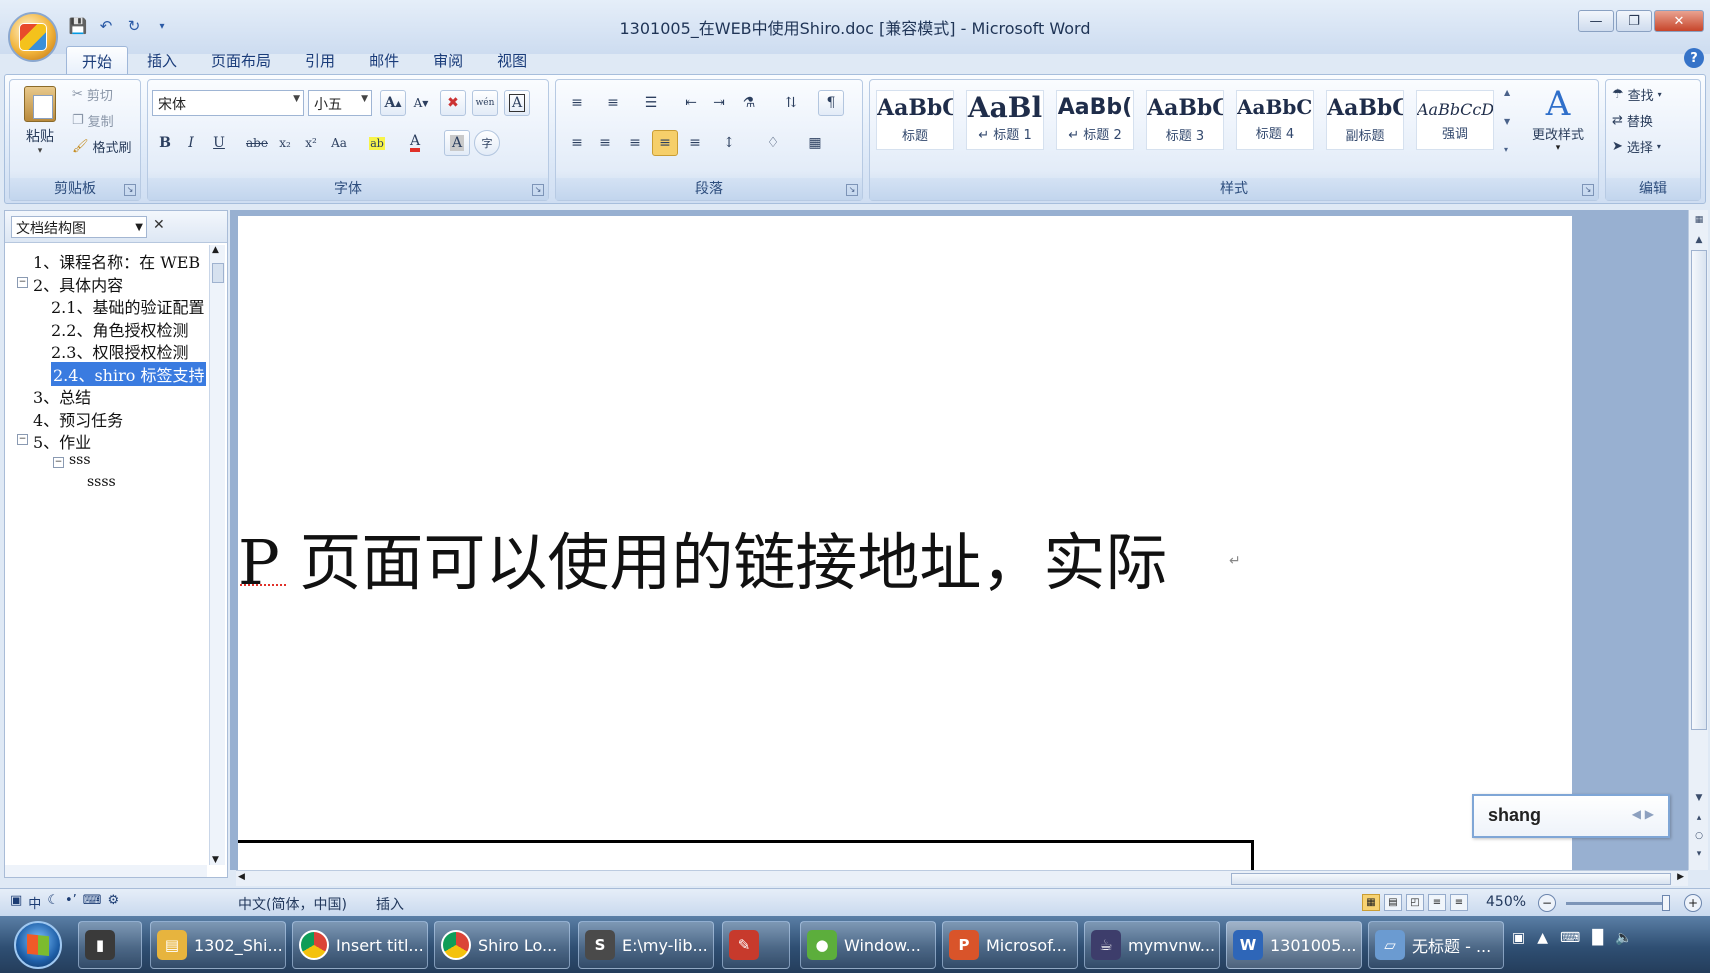  Describe the element at coordinates (1693, 903) in the screenshot. I see `zoom-in-icon: +` at that location.